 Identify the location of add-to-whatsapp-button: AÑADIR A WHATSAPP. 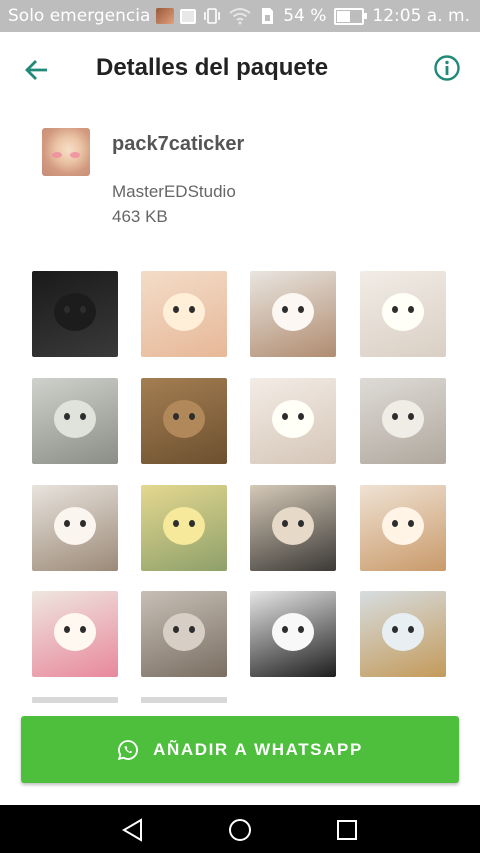
(240, 749).